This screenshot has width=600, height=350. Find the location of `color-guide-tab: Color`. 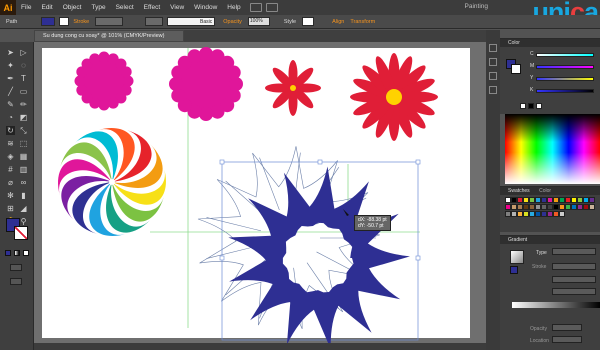

color-guide-tab: Color is located at coordinates (545, 191).